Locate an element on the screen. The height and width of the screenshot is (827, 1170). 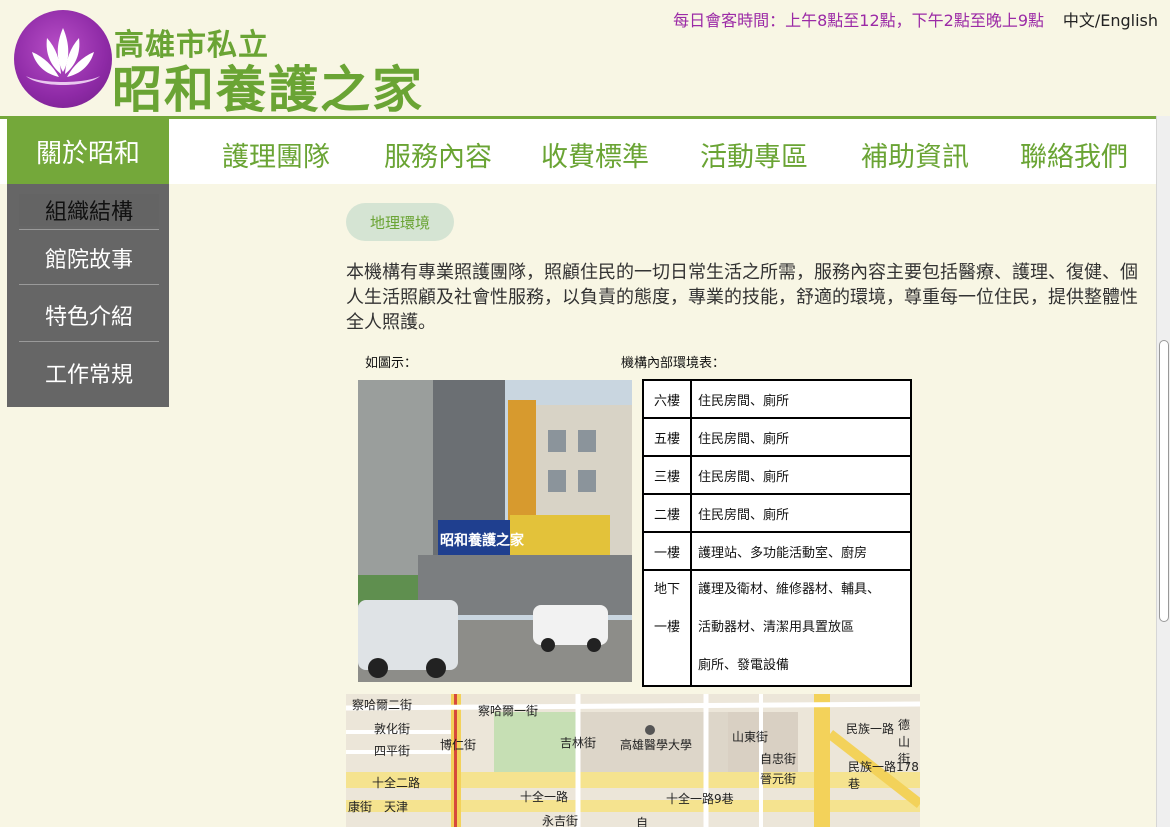
sidebar-item-routine: 工作常規 is located at coordinates (89, 373).